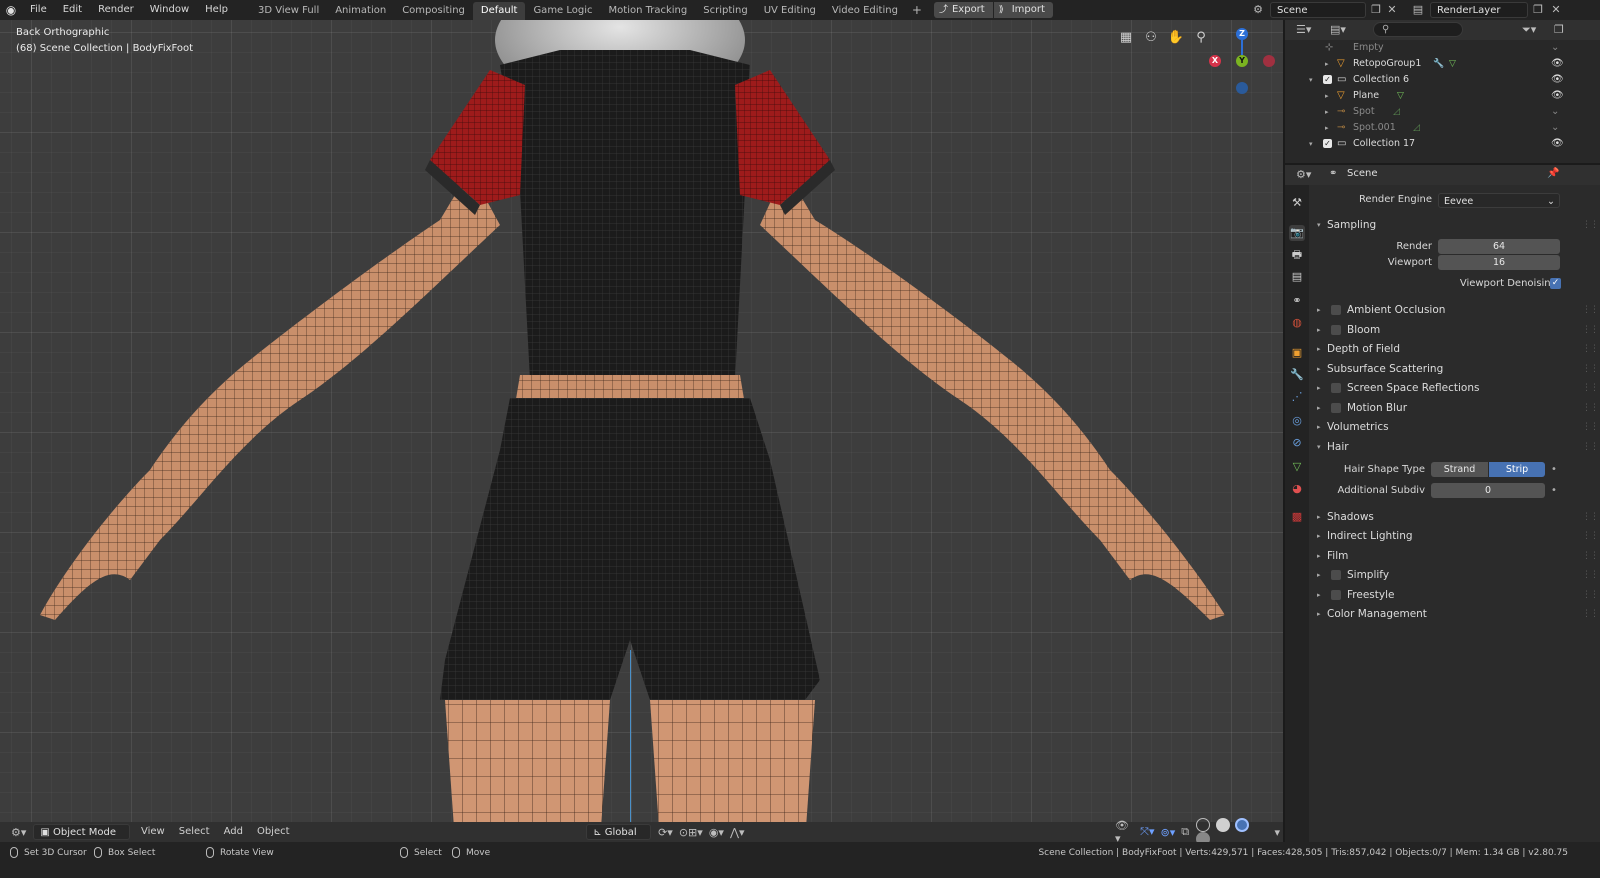 This screenshot has width=1600, height=878. I want to click on output-tab-icon: 🖶, so click(1297, 255).